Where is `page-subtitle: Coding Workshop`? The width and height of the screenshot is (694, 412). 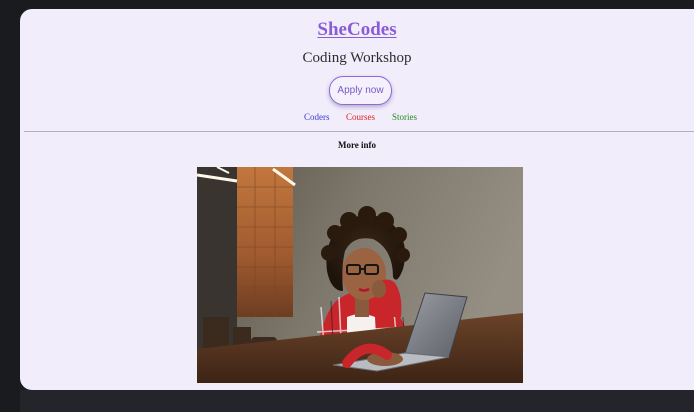 page-subtitle: Coding Workshop is located at coordinates (357, 58).